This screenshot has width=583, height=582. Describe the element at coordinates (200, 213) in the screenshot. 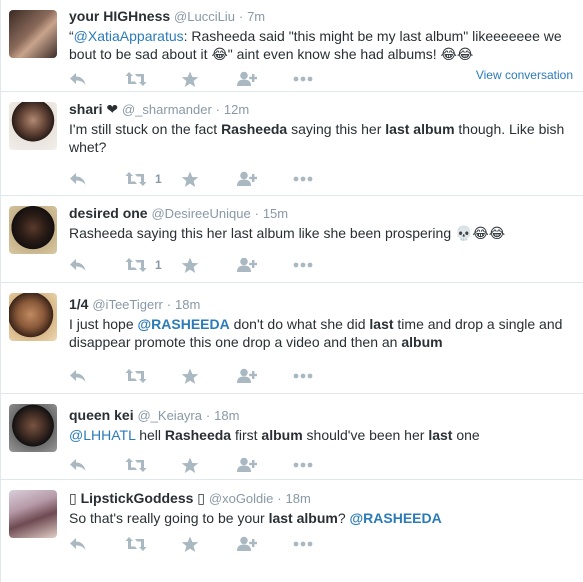

I see `tweet-username: @DesireeUnique` at that location.